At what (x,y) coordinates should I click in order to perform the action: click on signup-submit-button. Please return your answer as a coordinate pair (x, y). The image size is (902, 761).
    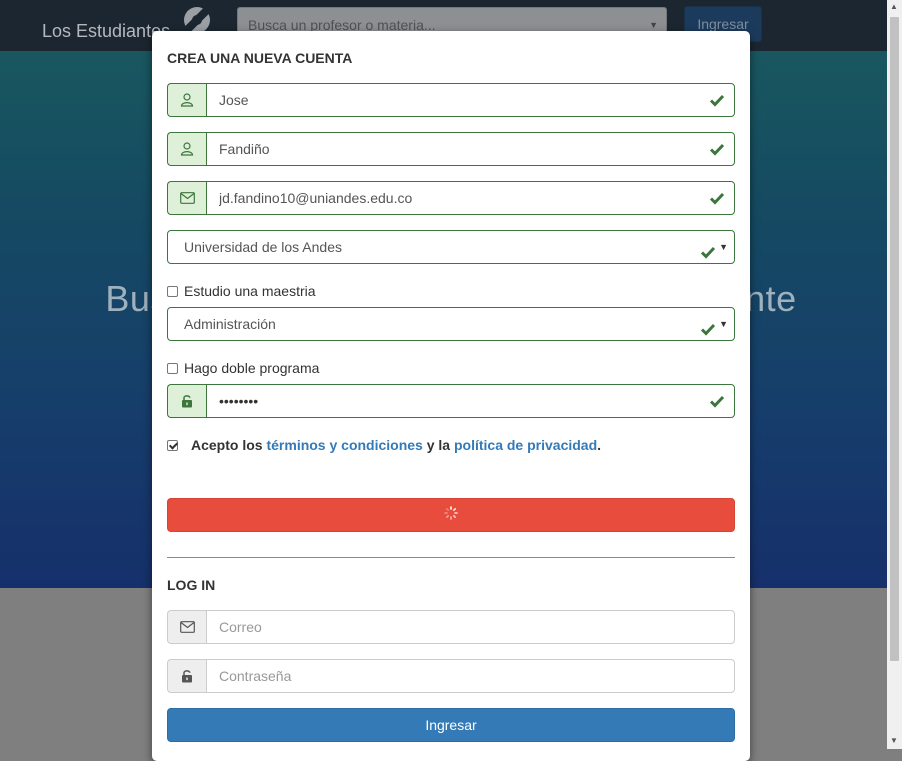
    Looking at the image, I should click on (451, 515).